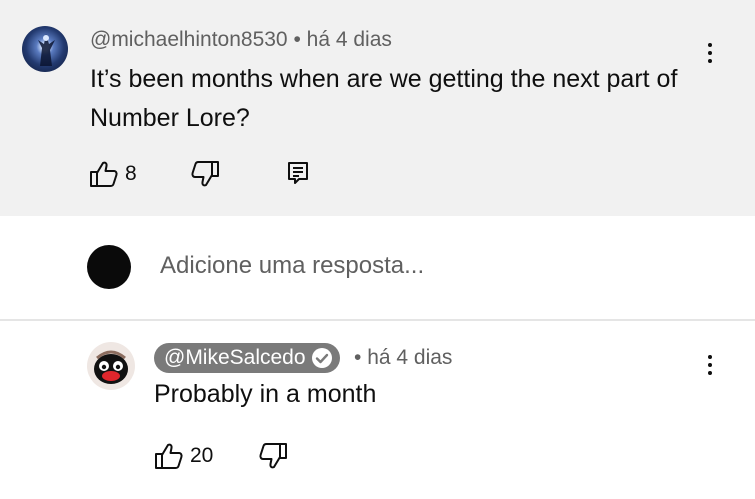 Image resolution: width=755 pixels, height=499 pixels. I want to click on reply-dislike-button, so click(273, 456).